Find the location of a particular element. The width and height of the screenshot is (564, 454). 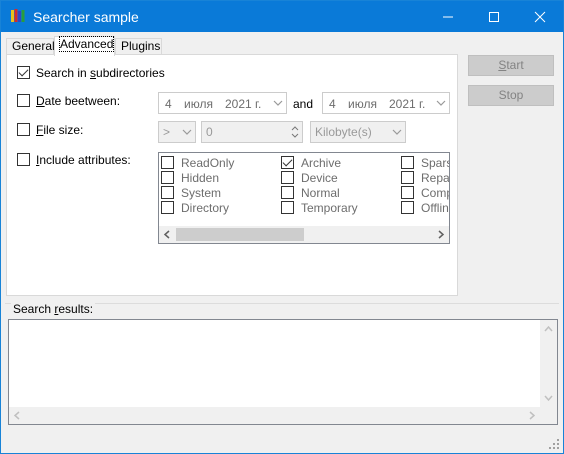

size-unit-select: Kilobyte(s) is located at coordinates (358, 132).